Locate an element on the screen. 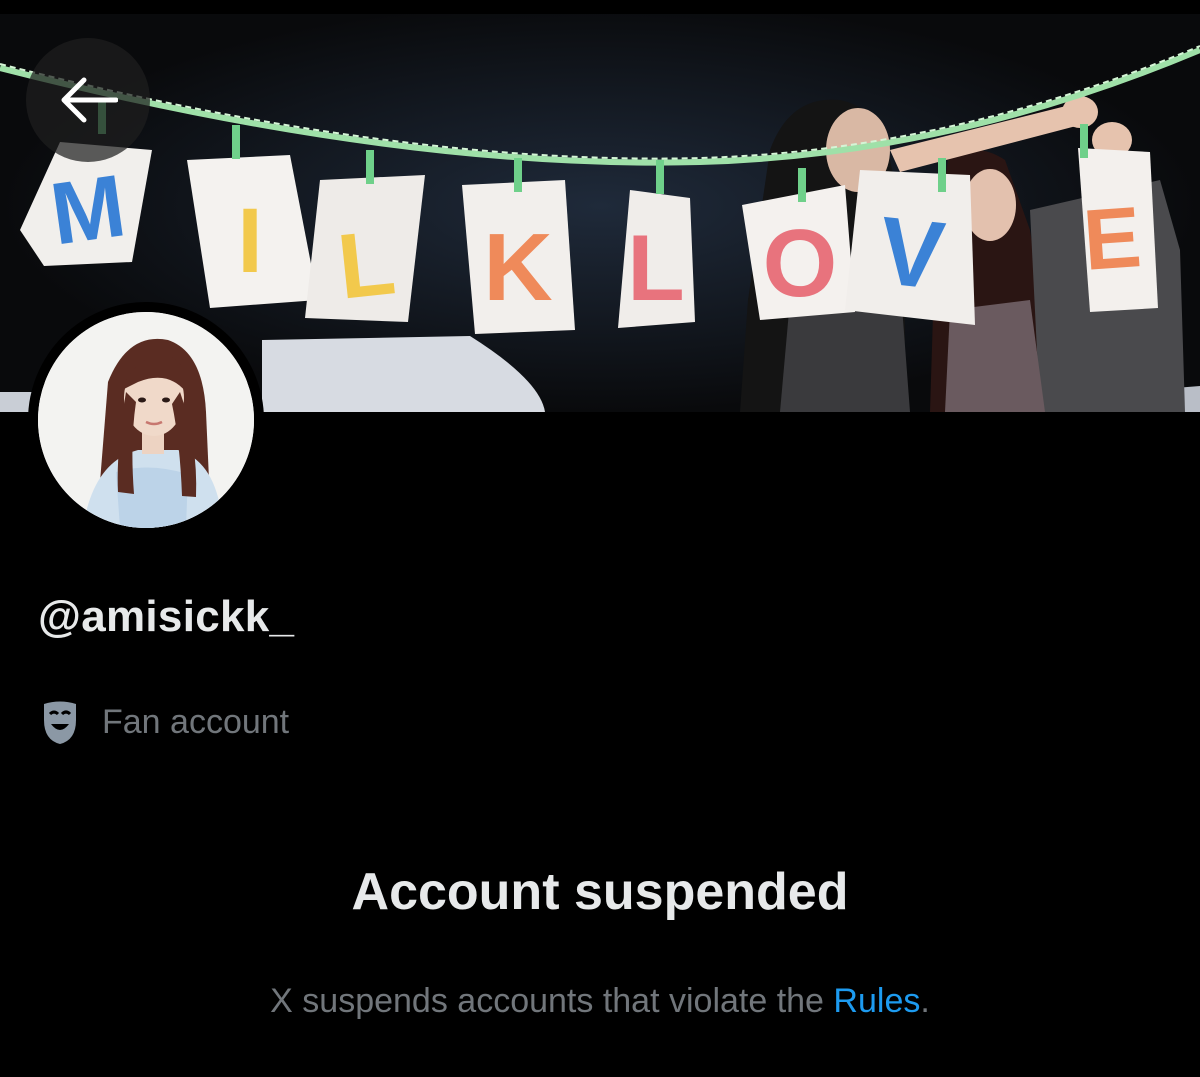 Image resolution: width=1200 pixels, height=1077 pixels. arrow-left-icon is located at coordinates (89, 100).